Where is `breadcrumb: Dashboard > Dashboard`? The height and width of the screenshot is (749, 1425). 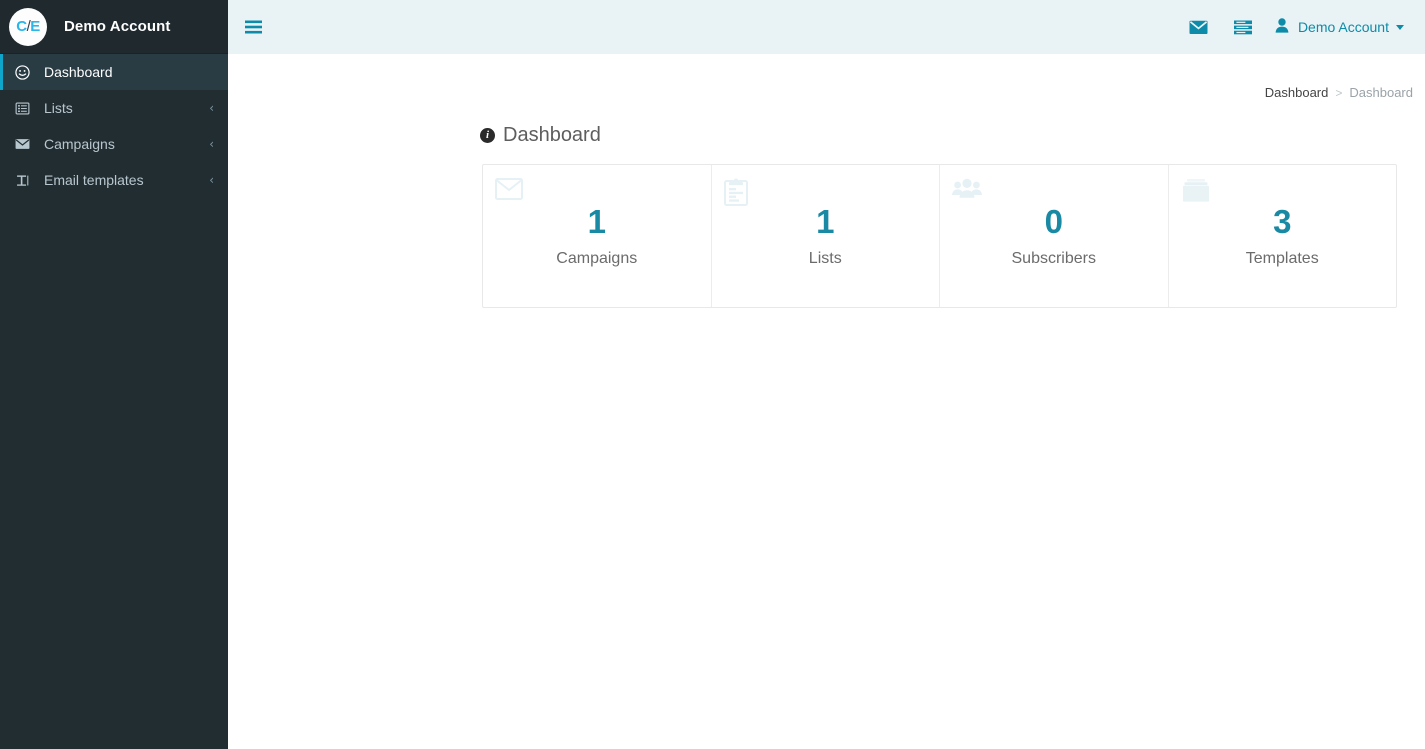 breadcrumb: Dashboard > Dashboard is located at coordinates (826, 77).